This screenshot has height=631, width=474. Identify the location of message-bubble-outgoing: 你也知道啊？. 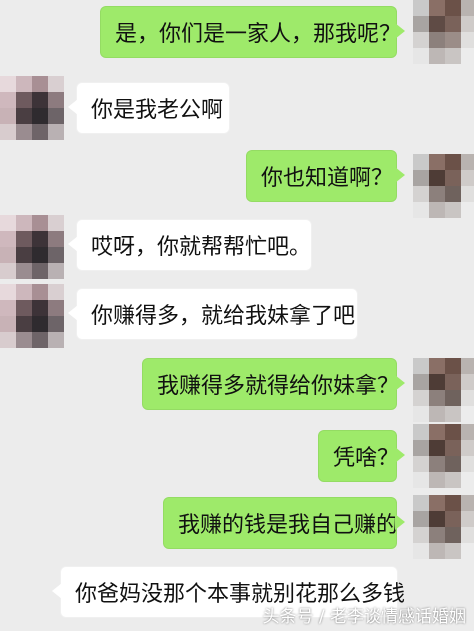
(325, 176).